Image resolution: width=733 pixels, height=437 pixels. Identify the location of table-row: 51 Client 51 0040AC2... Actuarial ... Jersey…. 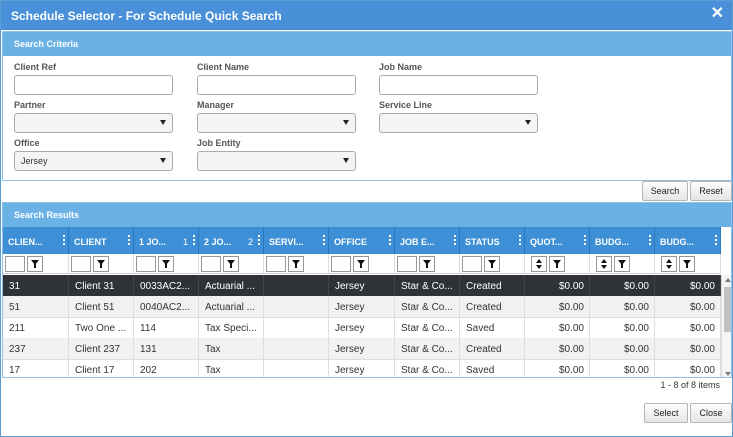
(362, 307).